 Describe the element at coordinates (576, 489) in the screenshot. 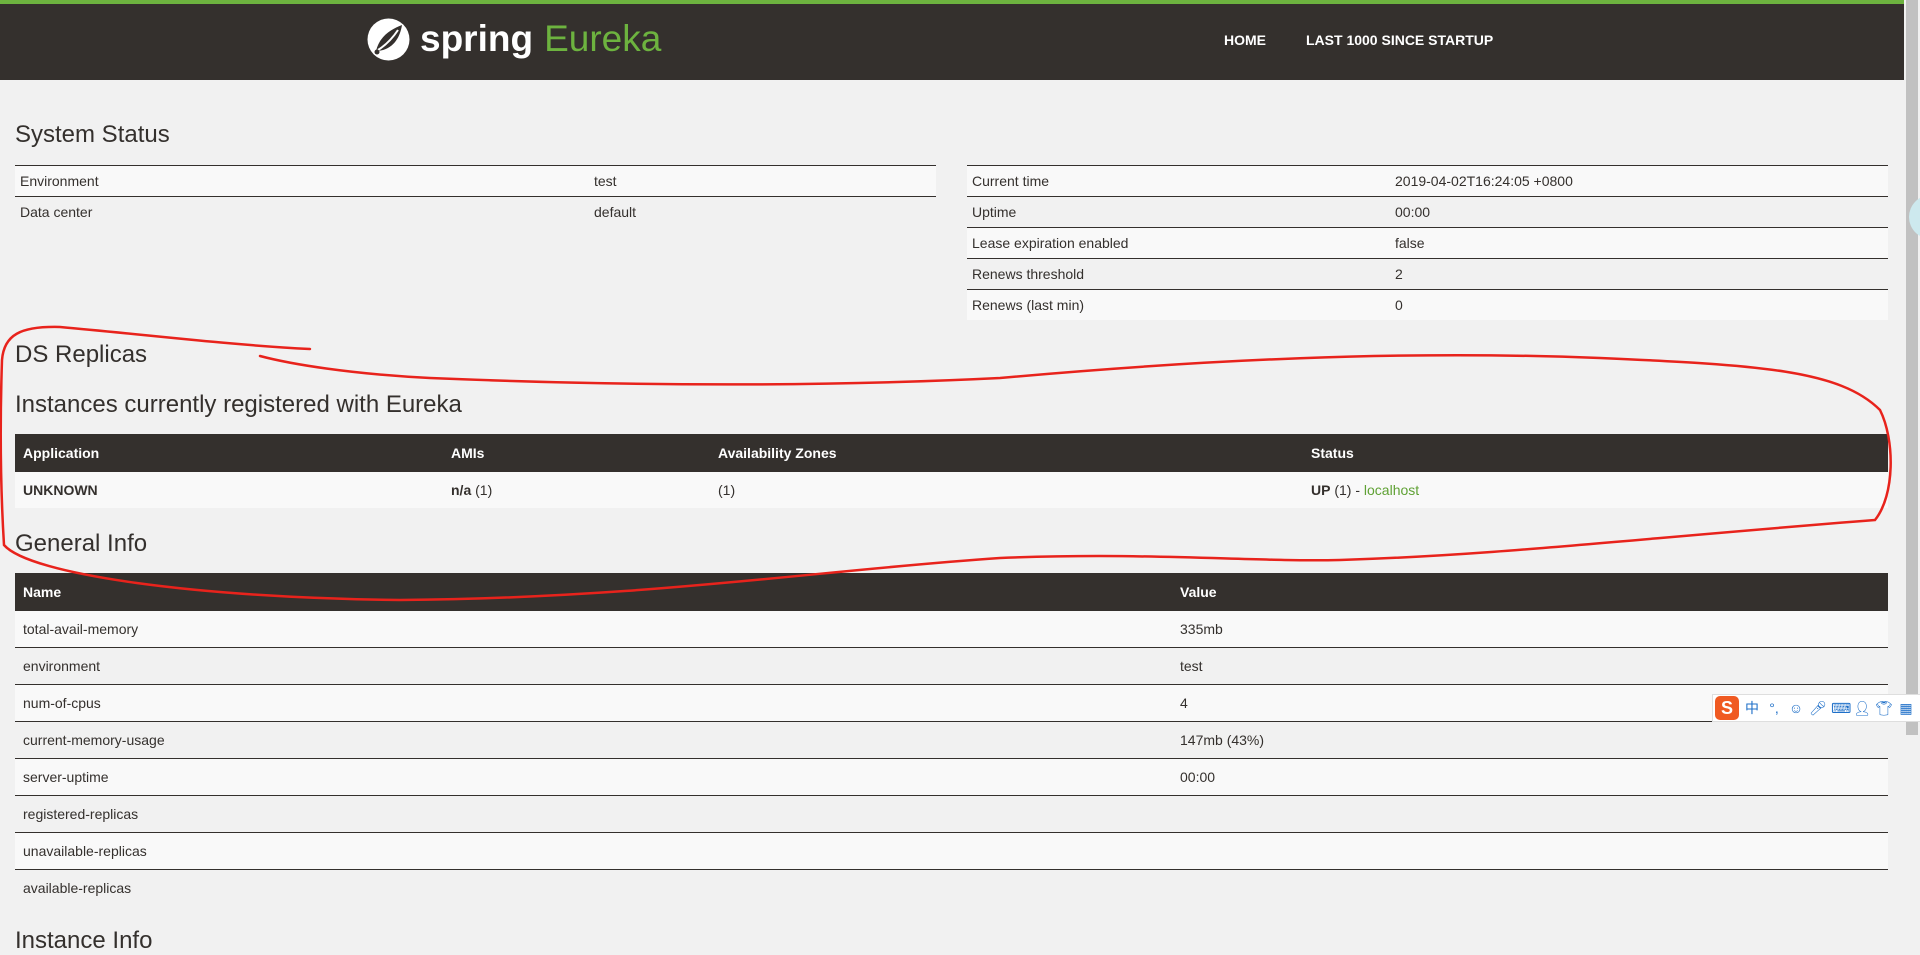

I see `amis-cell: n/a (1)` at that location.